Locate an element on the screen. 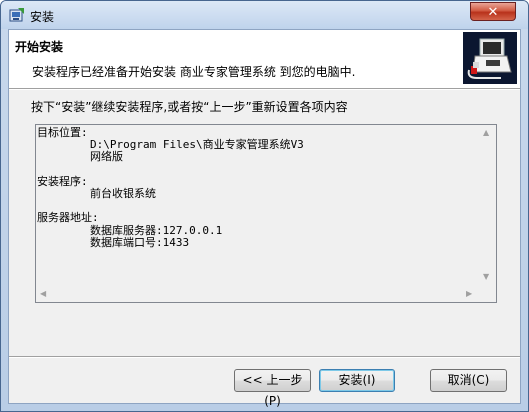 The image size is (529, 412). horizontal-scrollbar: ◀ ▶ is located at coordinates (257, 293).